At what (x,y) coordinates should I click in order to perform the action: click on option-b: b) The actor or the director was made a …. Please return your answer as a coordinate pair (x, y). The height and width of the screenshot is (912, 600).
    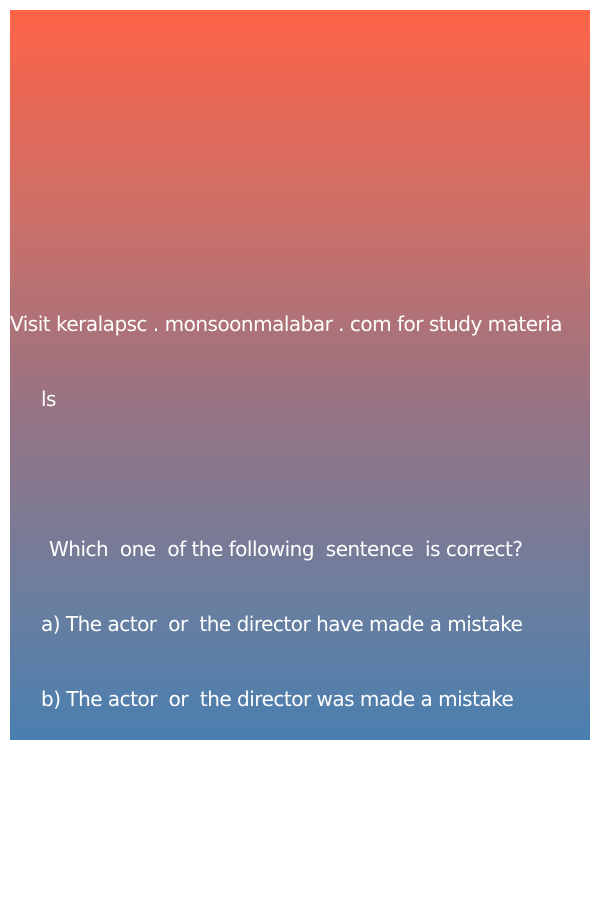
    Looking at the image, I should click on (277, 699).